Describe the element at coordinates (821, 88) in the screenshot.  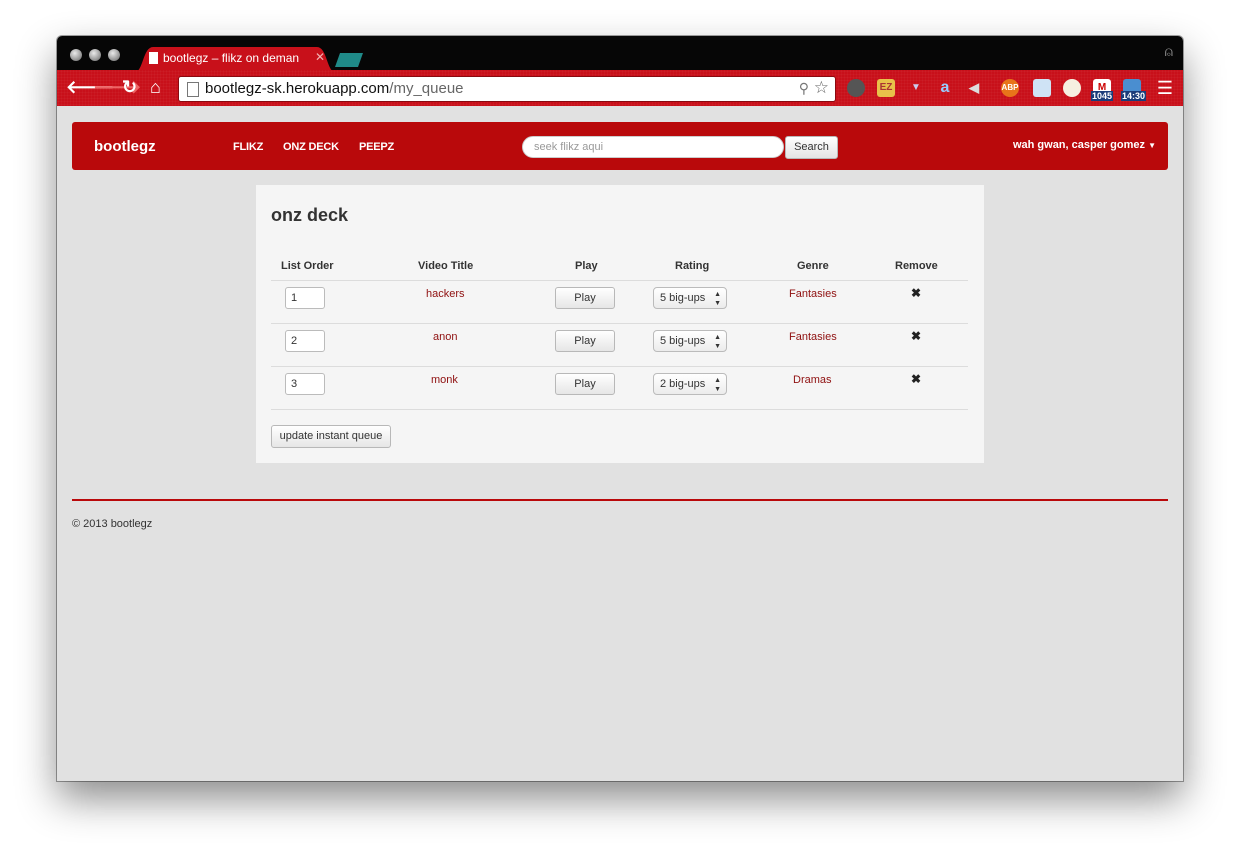
I see `bookmark-star-icon: ☆` at that location.